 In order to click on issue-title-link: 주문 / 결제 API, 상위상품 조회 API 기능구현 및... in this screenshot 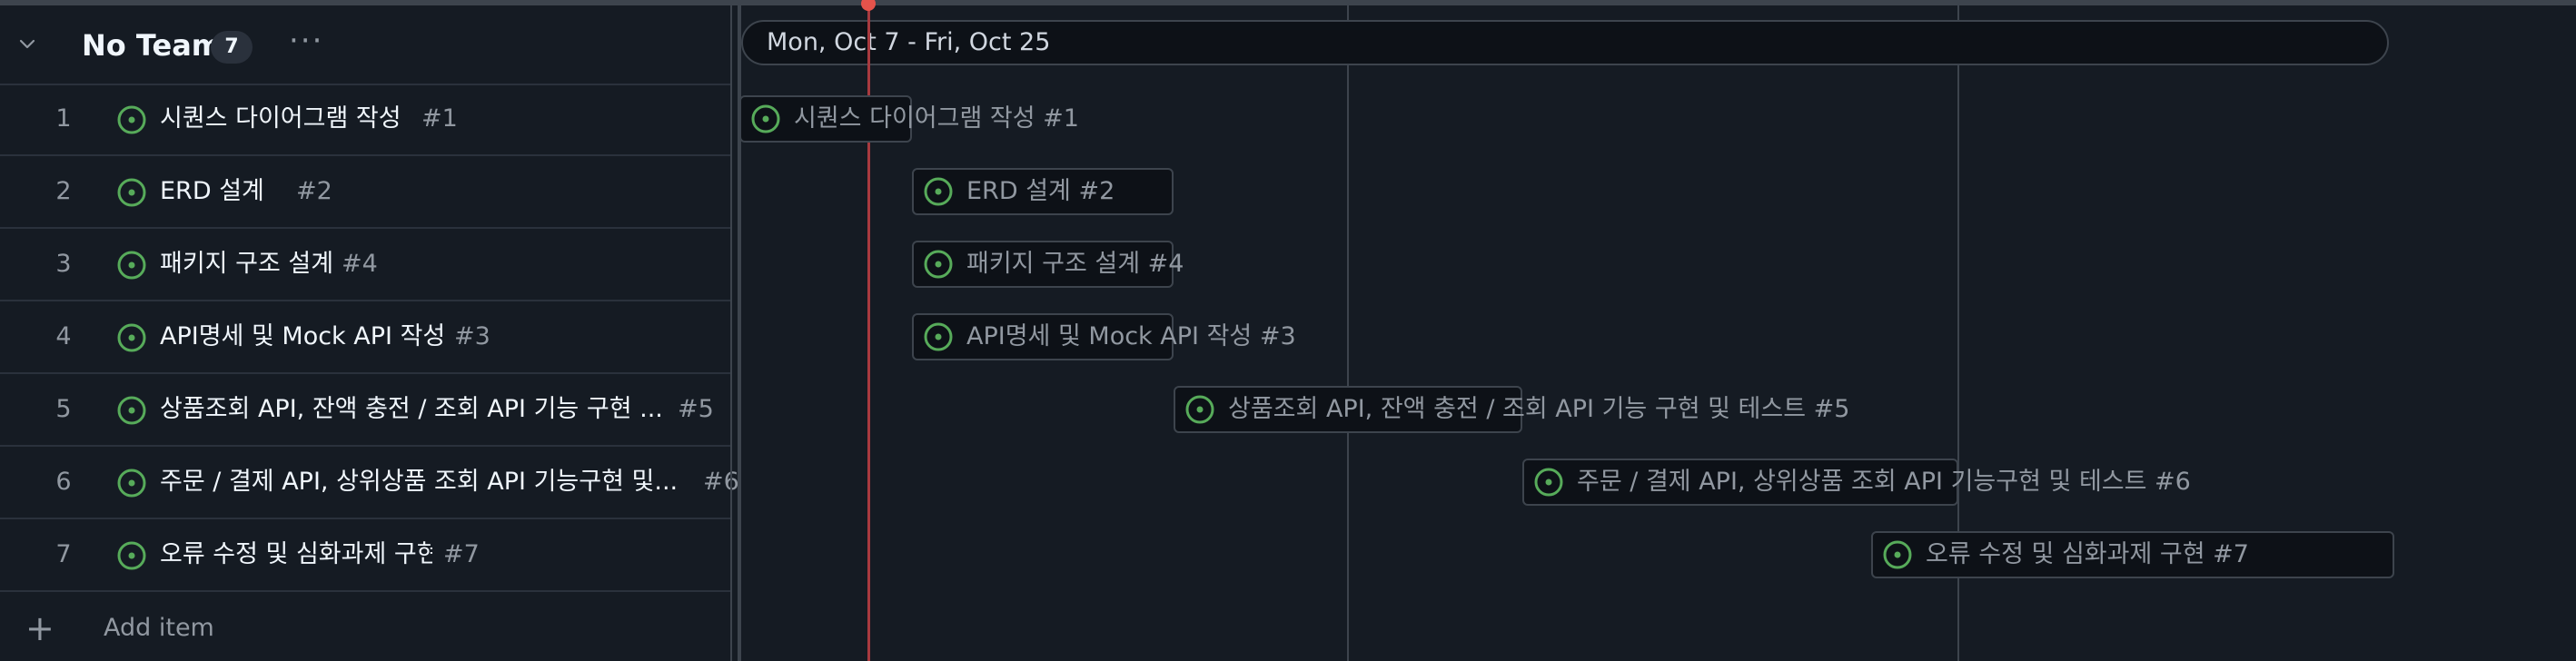, I will do `click(423, 483)`.